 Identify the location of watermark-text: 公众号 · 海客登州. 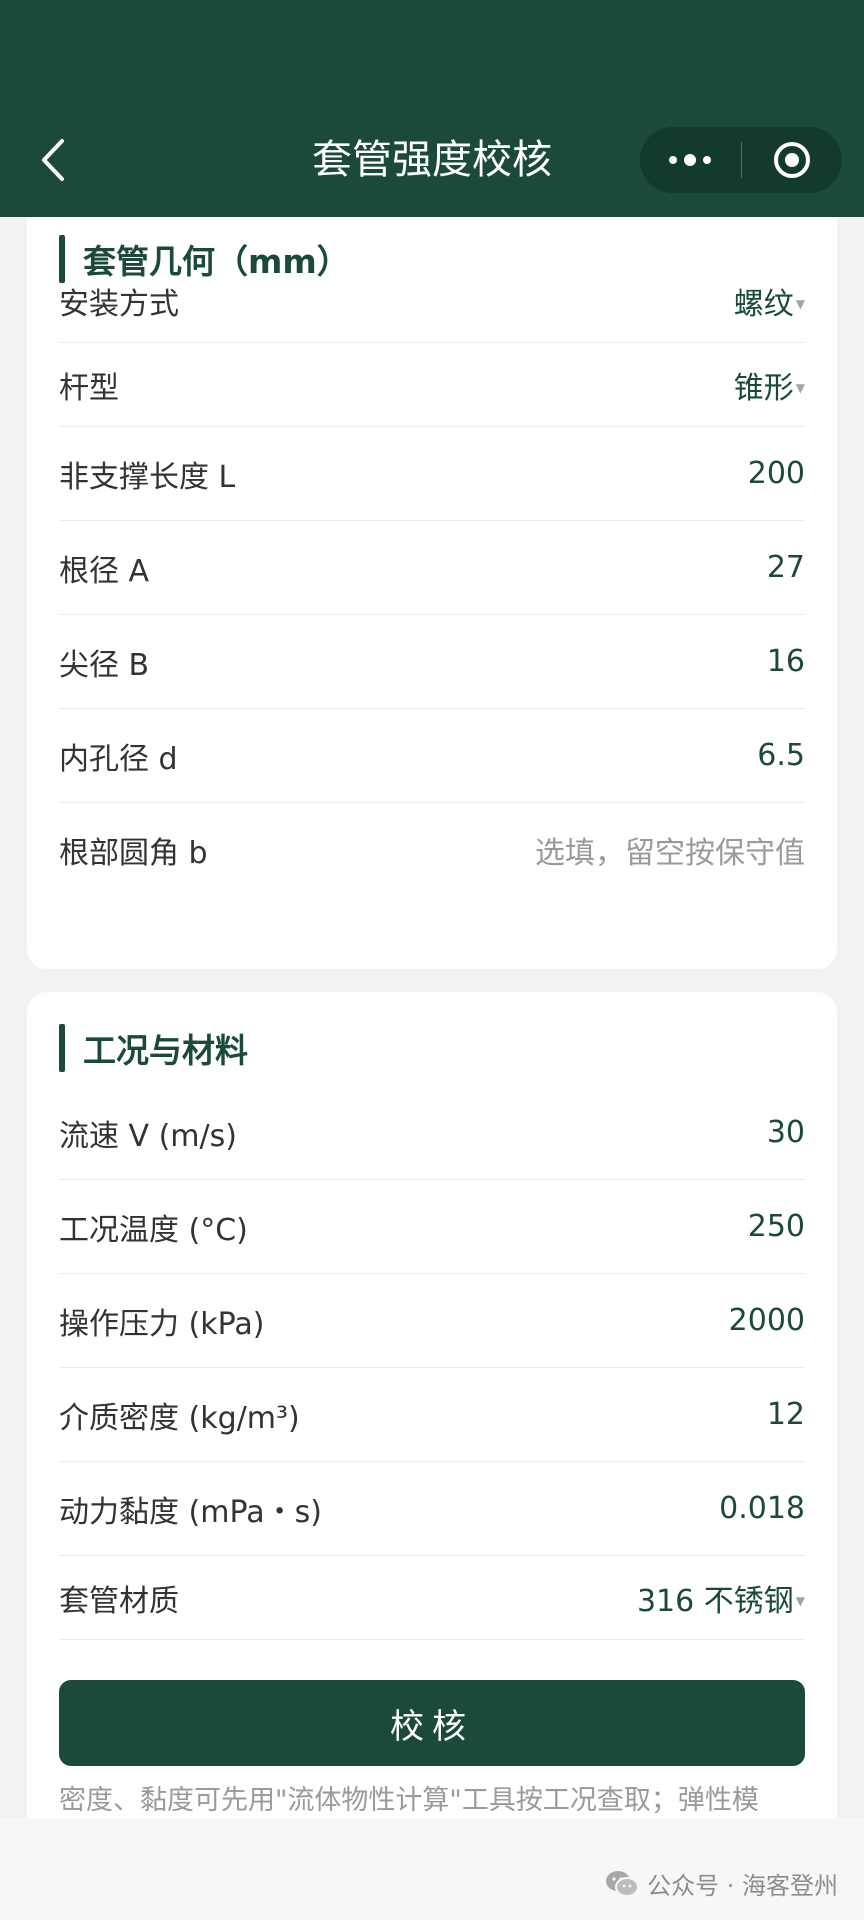
(742, 1886).